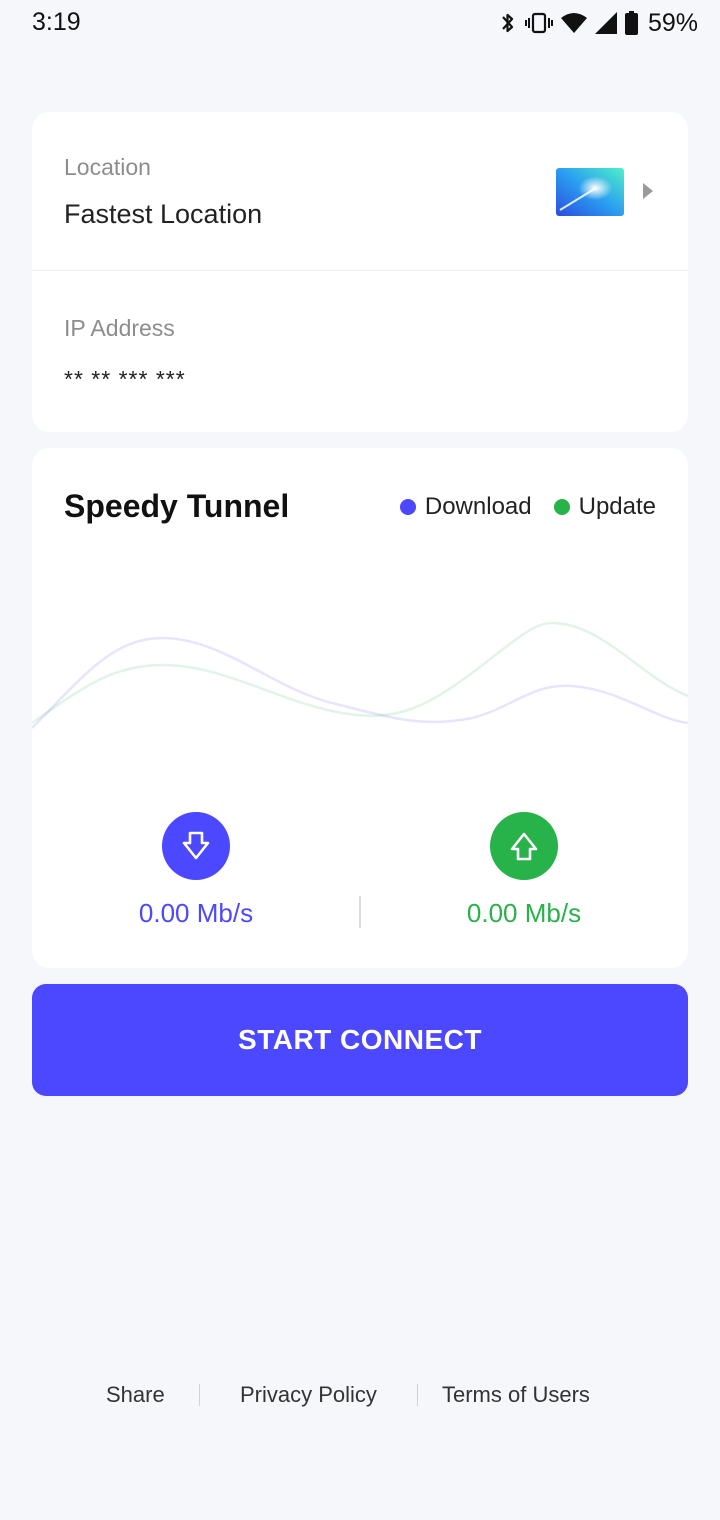 Image resolution: width=720 pixels, height=1520 pixels. Describe the element at coordinates (478, 506) in the screenshot. I see `legend-download-label: Download` at that location.